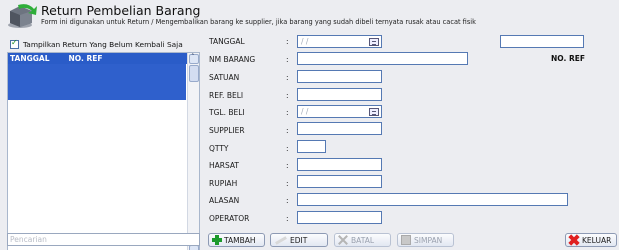 This screenshot has height=250, width=619. Describe the element at coordinates (568, 58) in the screenshot. I see `no-ref-label: NO. REF` at that location.